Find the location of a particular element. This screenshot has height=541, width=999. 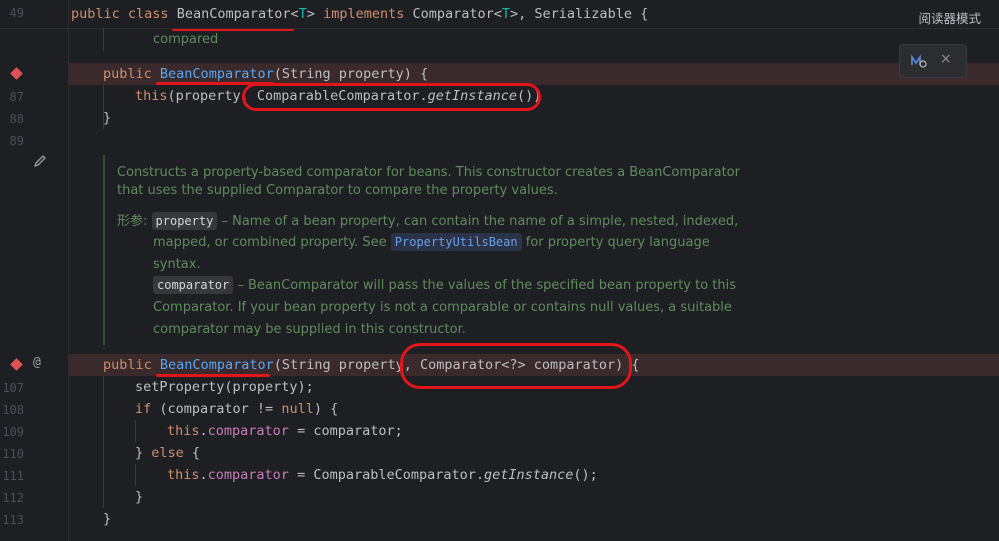

line-number: 109 is located at coordinates (13, 432).